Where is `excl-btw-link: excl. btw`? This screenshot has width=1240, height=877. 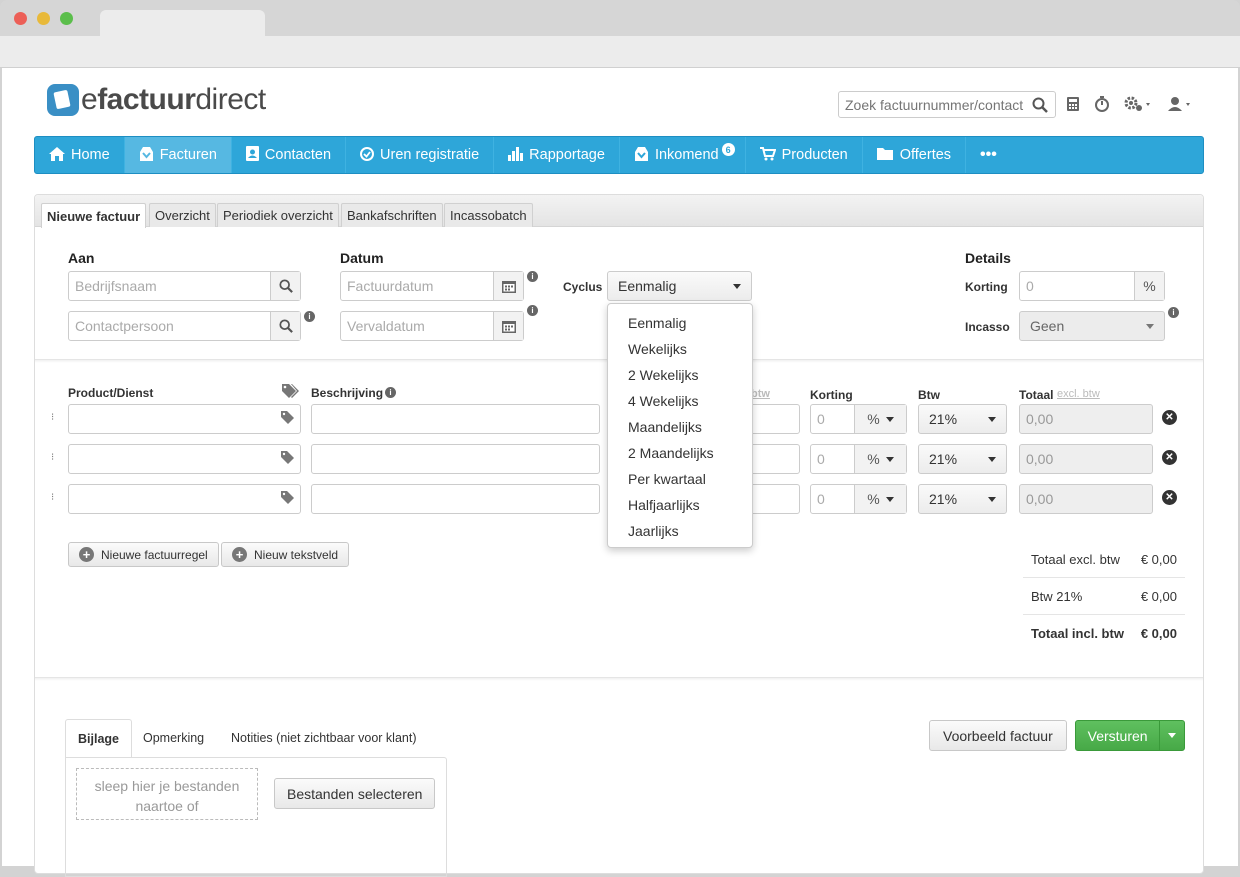
excl-btw-link: excl. btw is located at coordinates (1078, 394).